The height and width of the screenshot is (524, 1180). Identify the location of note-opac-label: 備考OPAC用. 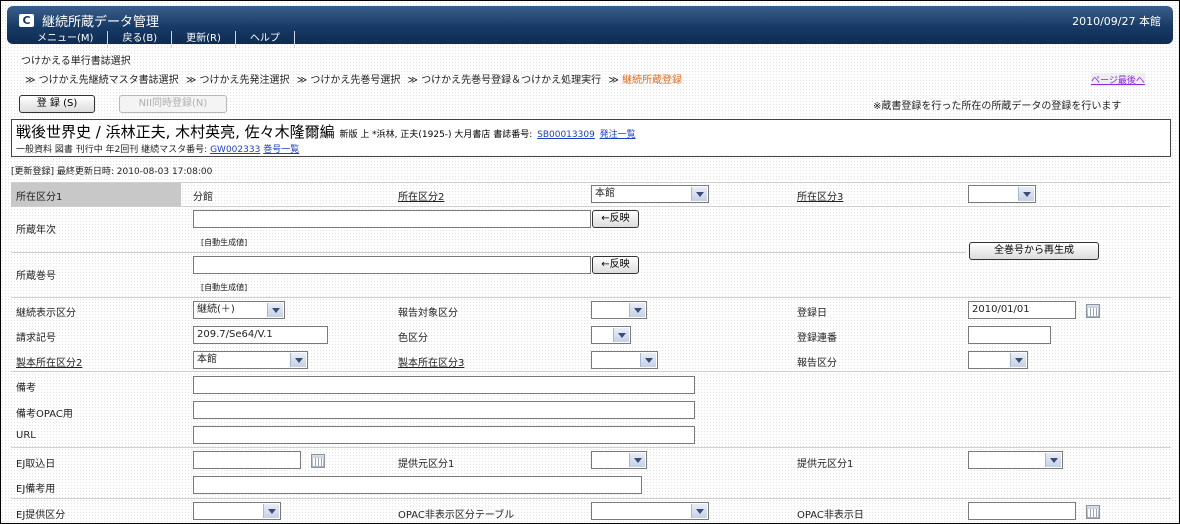
(44, 414).